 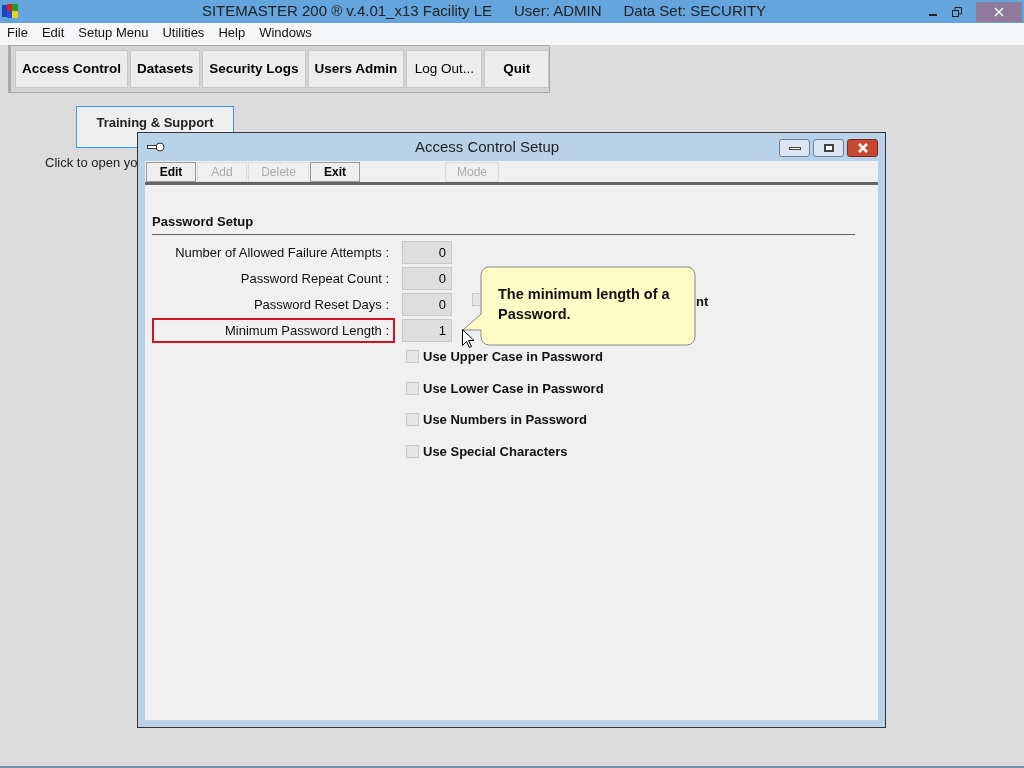 I want to click on user-label: User: ADMIN, so click(x=558, y=11).